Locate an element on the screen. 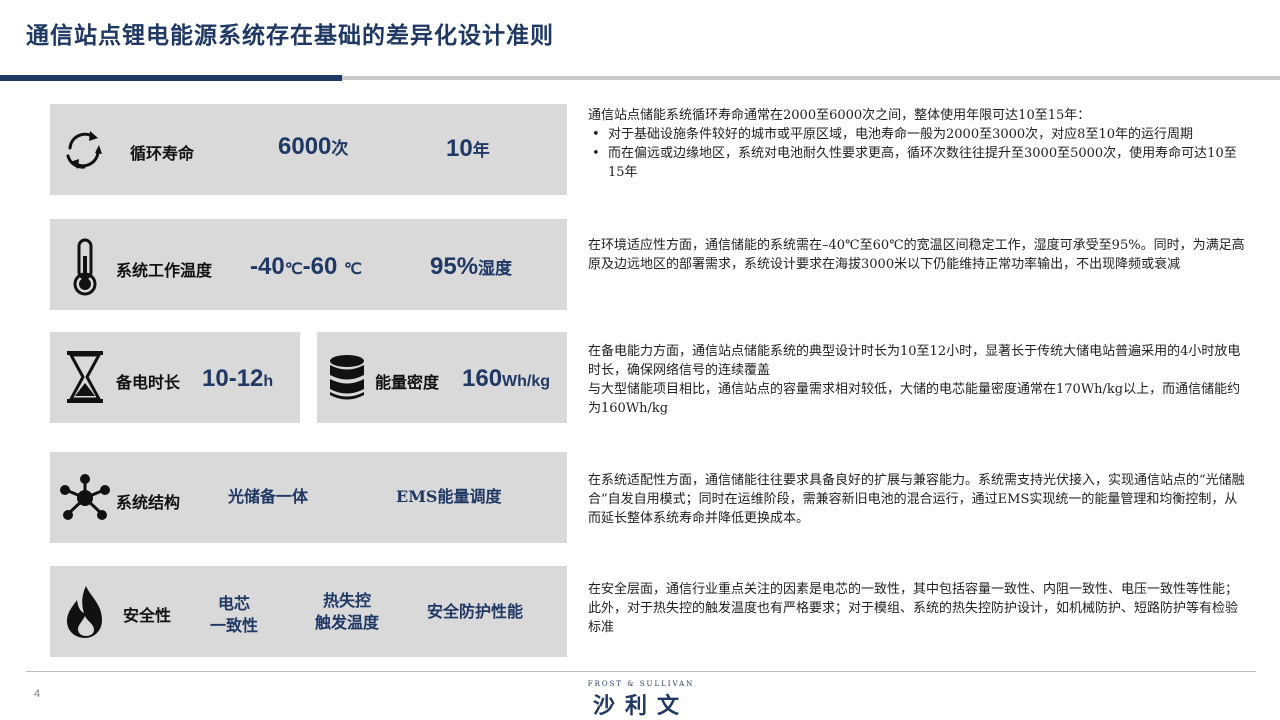 The width and height of the screenshot is (1280, 720). energy-density-value: 160Wh/kg is located at coordinates (506, 379).